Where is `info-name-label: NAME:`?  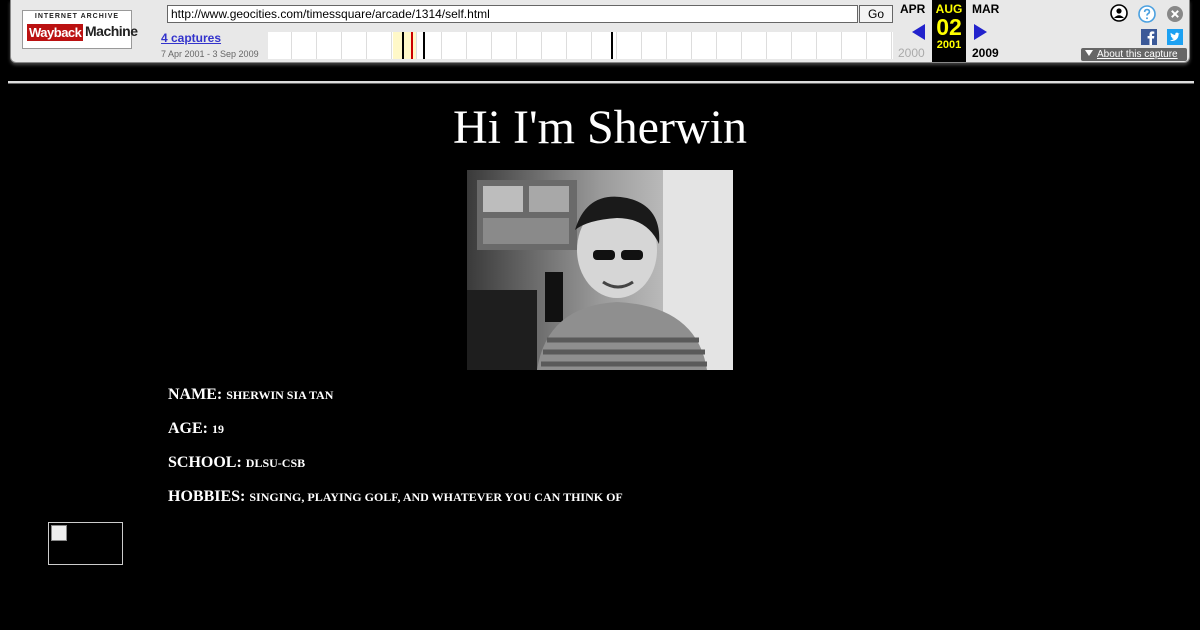
info-name-label: NAME: is located at coordinates (195, 394).